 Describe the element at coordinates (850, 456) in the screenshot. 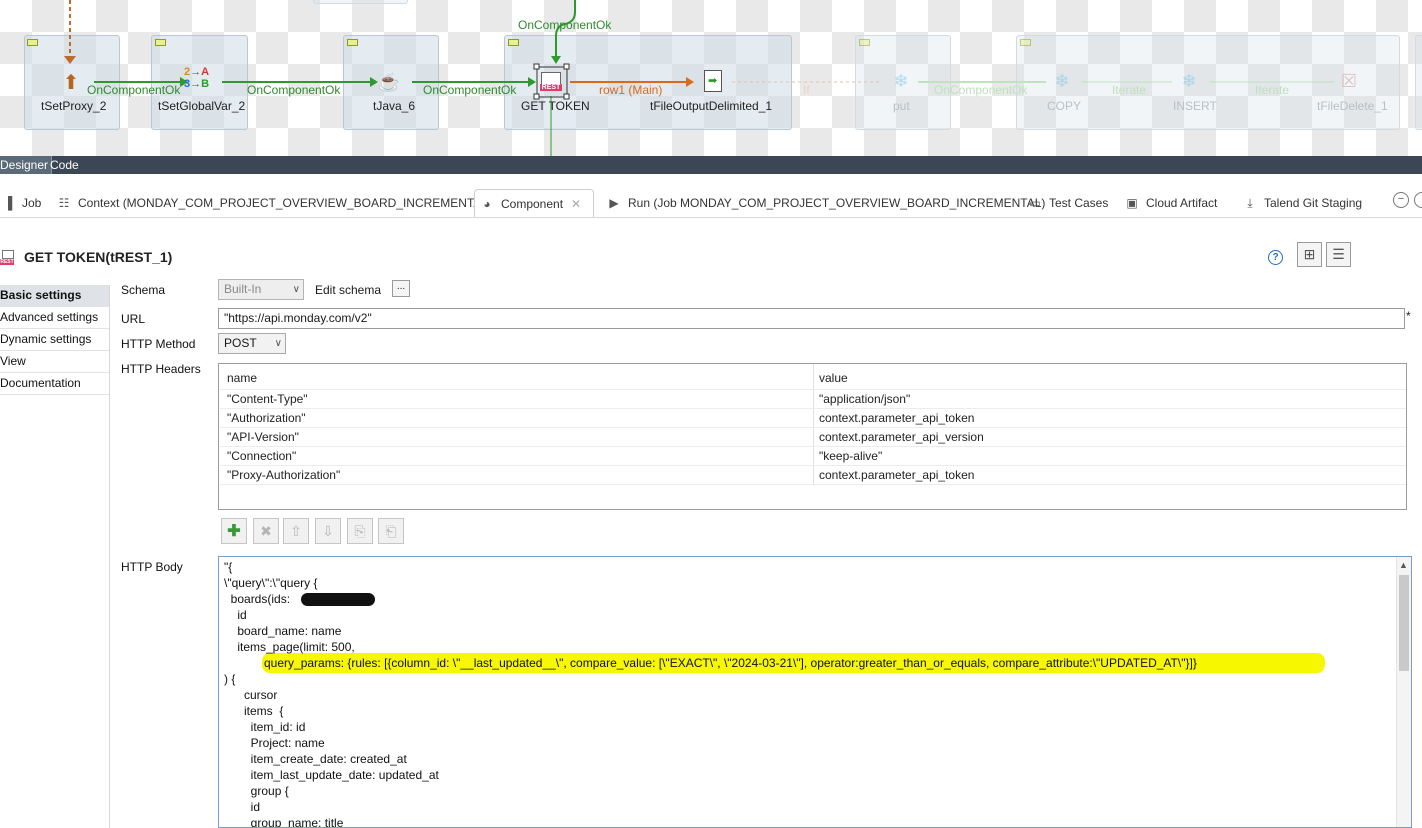

I see `table-cell: "keep-alive"` at that location.